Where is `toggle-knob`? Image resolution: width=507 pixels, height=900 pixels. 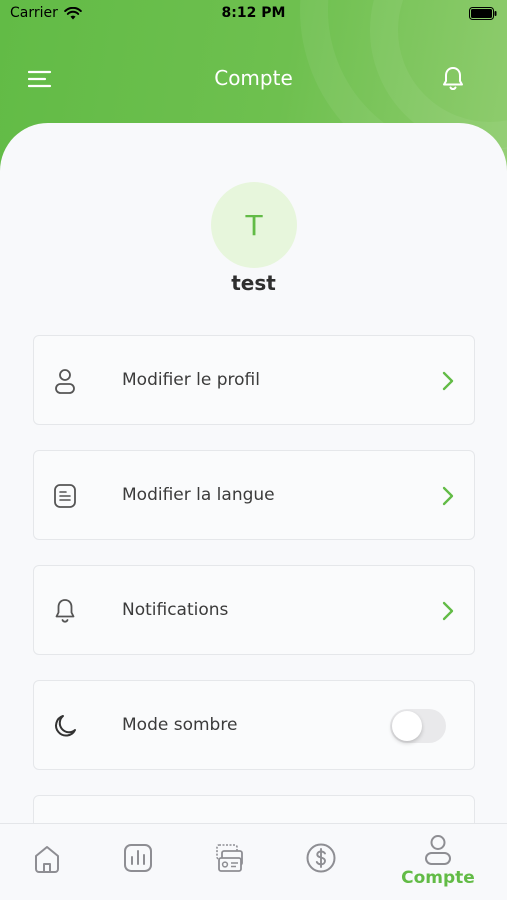
toggle-knob is located at coordinates (407, 726).